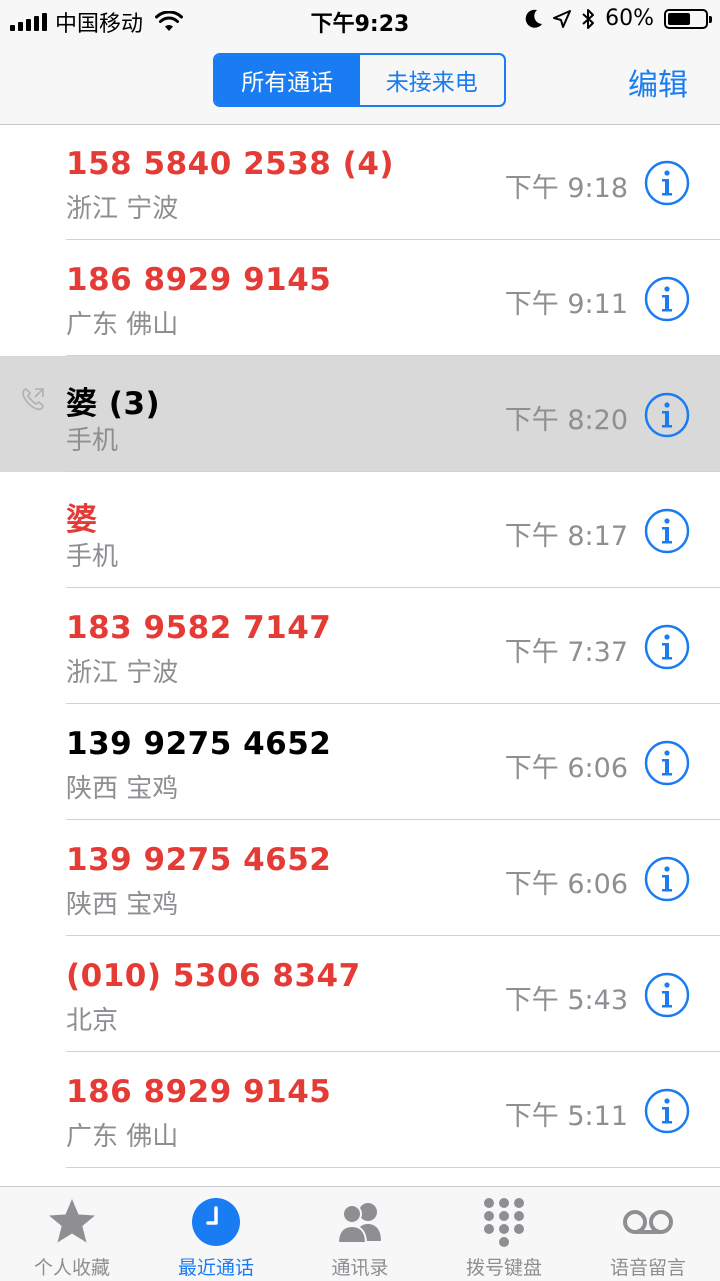 Image resolution: width=720 pixels, height=1281 pixels. I want to click on call-time: 下午 7:37, so click(566, 652).